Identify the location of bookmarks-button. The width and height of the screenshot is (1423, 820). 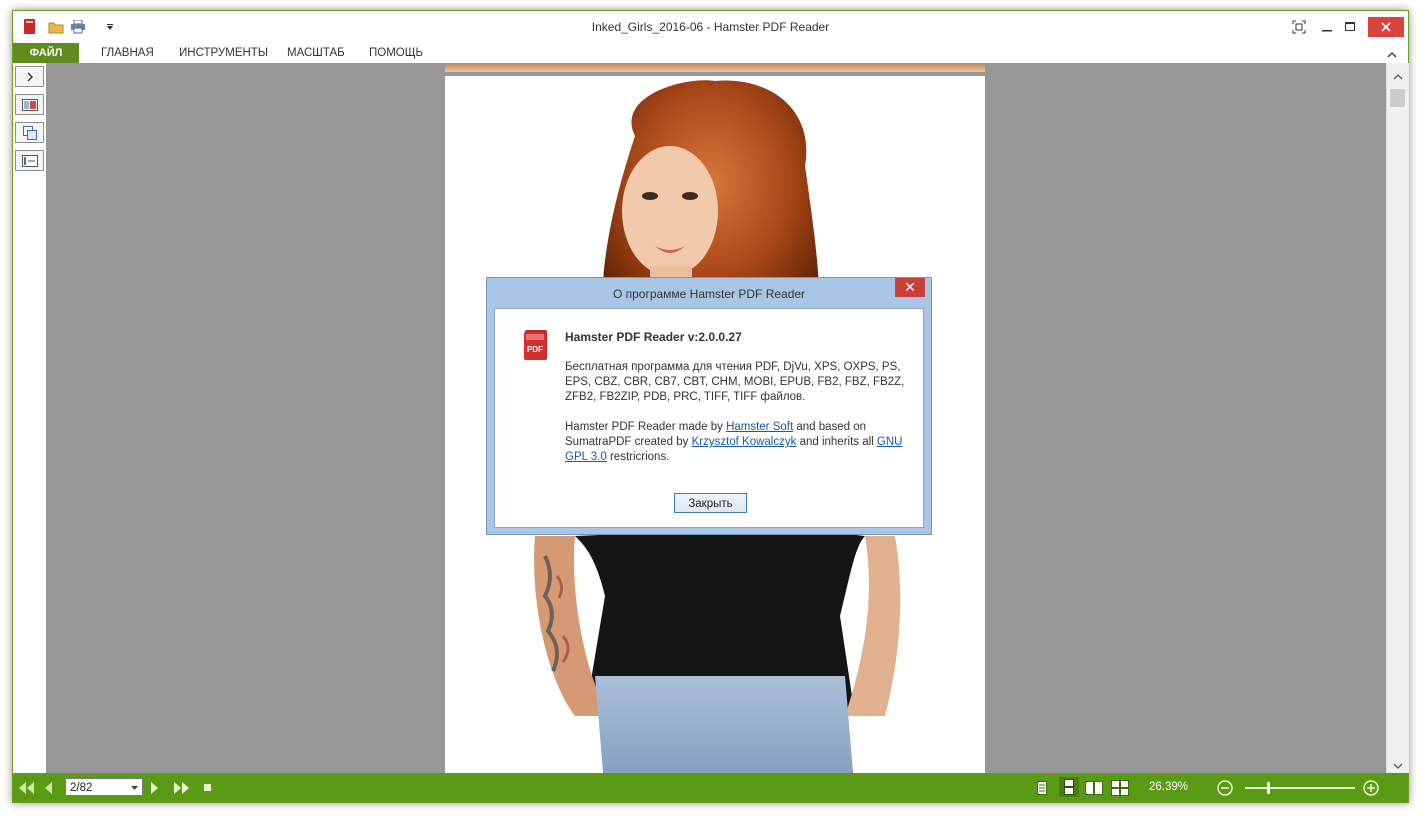
(29, 104).